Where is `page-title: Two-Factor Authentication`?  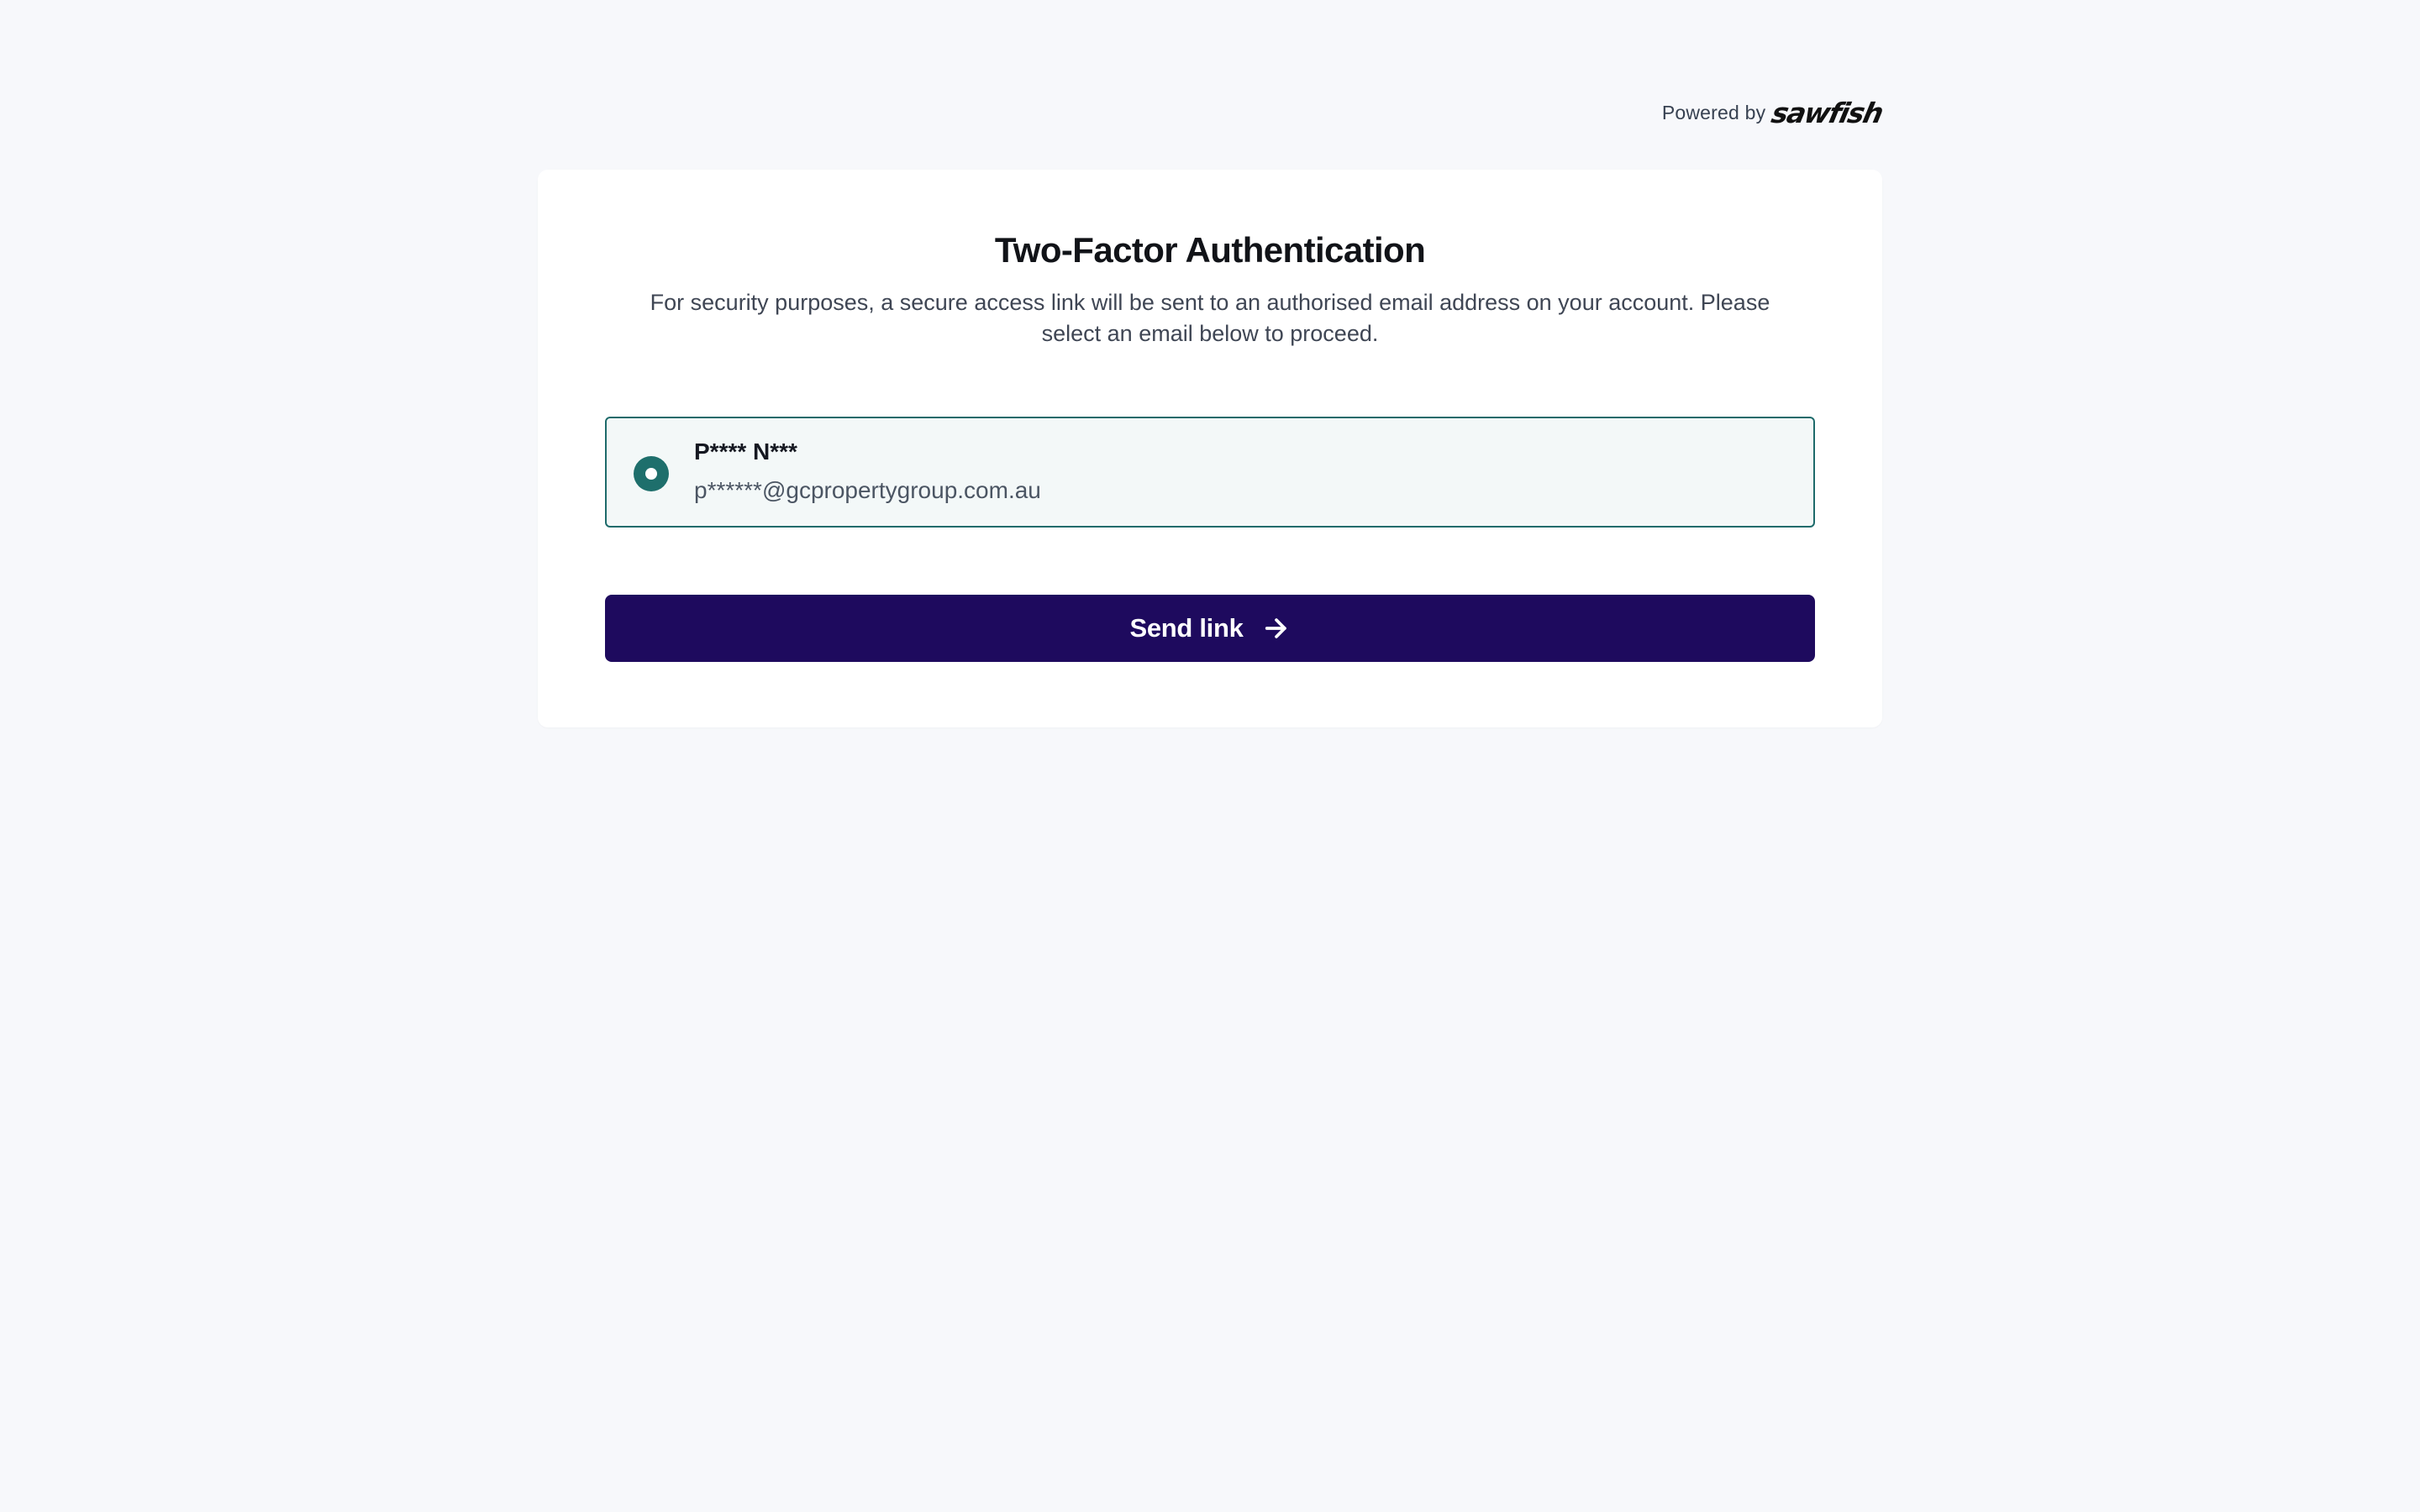
page-title: Two-Factor Authentication is located at coordinates (1210, 250).